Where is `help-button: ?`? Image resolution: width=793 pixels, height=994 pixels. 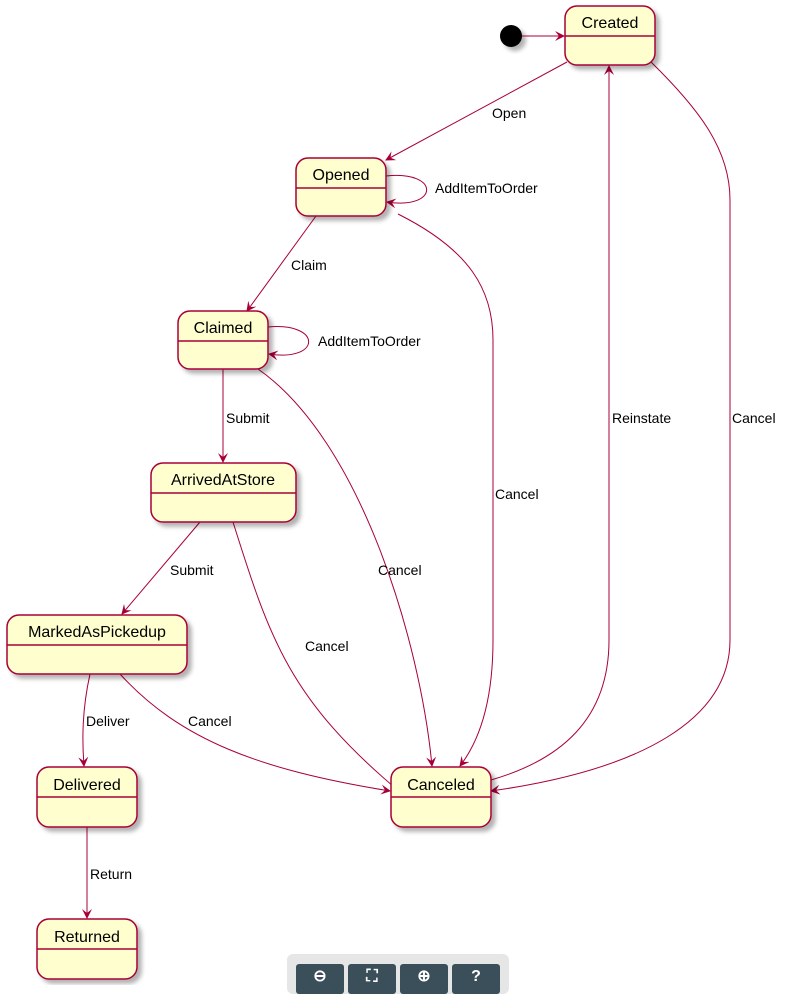
help-button: ? is located at coordinates (476, 979).